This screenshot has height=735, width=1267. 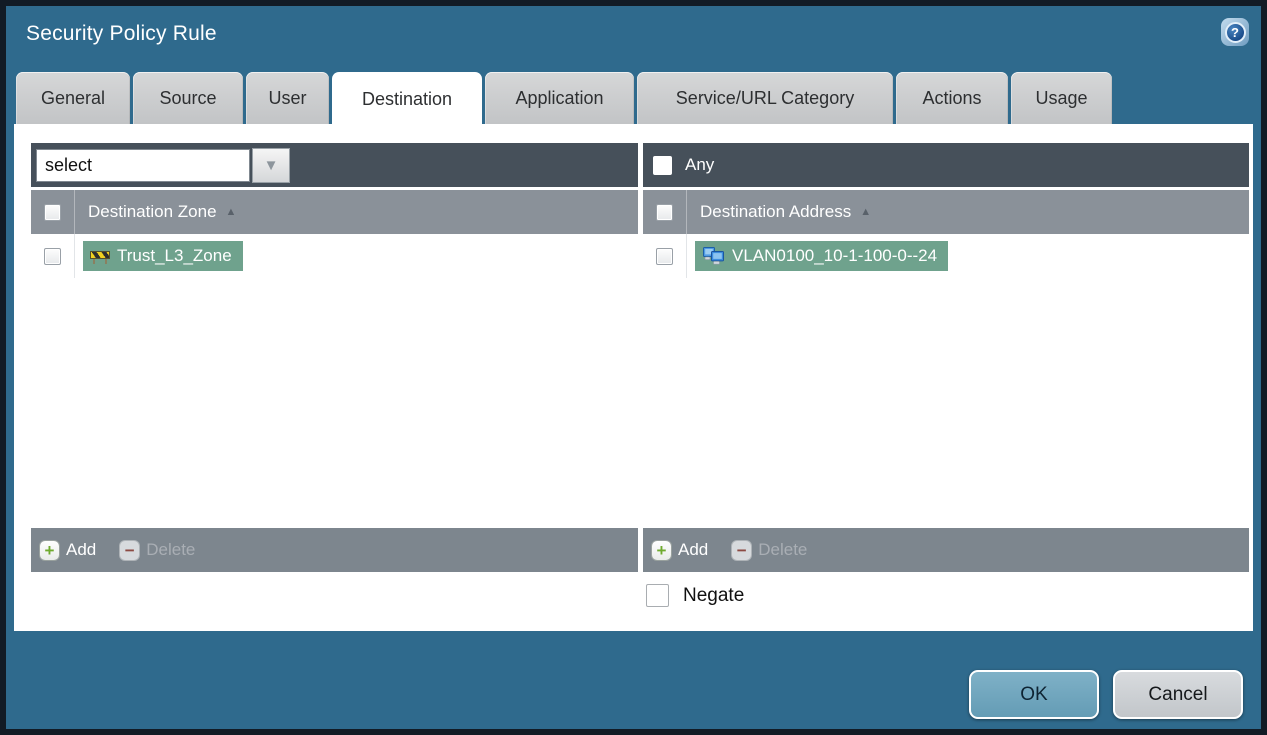 What do you see at coordinates (52, 212) in the screenshot?
I see `zone-select-all-checkbox` at bounding box center [52, 212].